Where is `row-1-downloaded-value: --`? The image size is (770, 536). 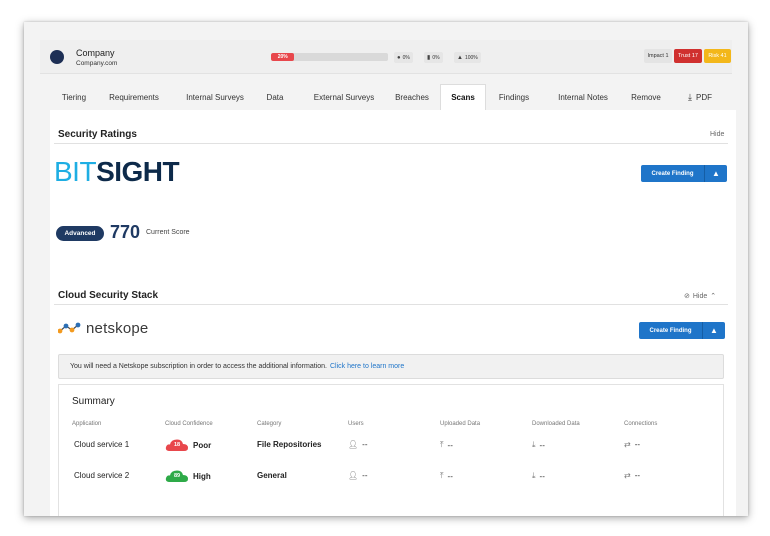
row-1-downloaded-value: -- is located at coordinates (542, 445).